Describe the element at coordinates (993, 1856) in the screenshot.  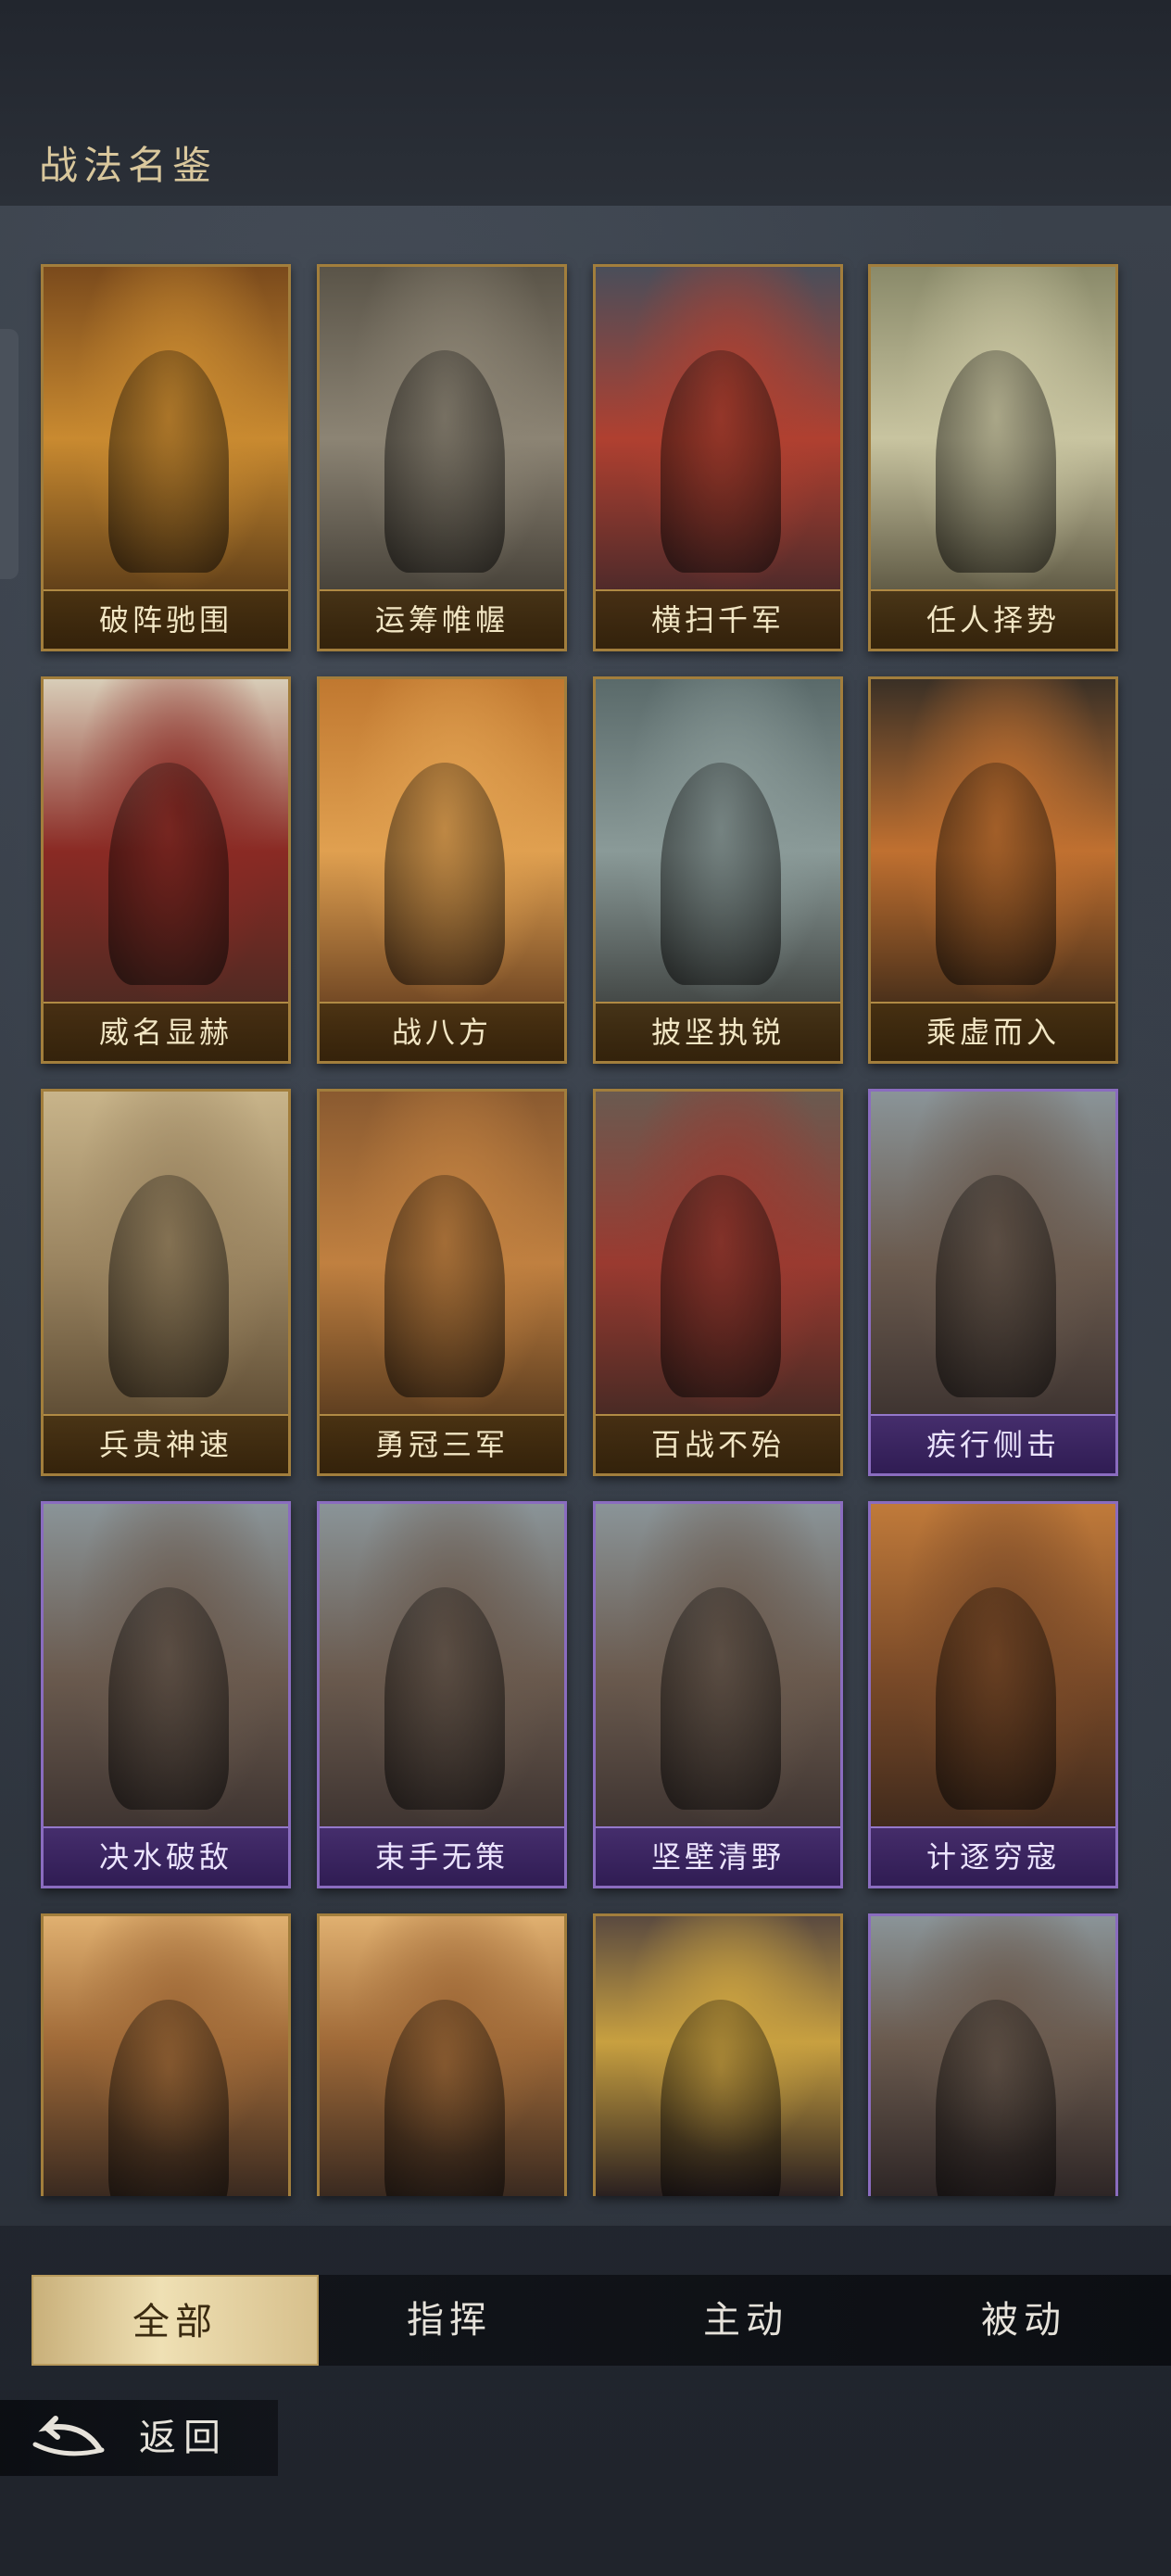
I see `tactic-card-label: 计逐穷寇` at that location.